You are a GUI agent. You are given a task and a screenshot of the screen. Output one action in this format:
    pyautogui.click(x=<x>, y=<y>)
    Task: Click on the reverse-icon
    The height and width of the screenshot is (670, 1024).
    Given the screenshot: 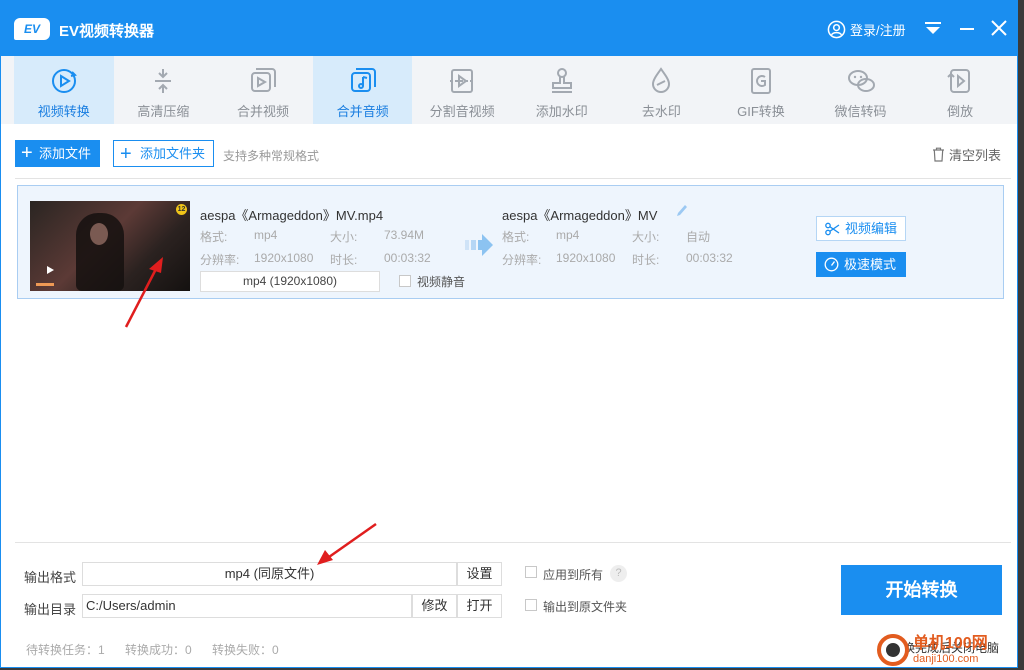 What is the action you would take?
    pyautogui.click(x=959, y=81)
    